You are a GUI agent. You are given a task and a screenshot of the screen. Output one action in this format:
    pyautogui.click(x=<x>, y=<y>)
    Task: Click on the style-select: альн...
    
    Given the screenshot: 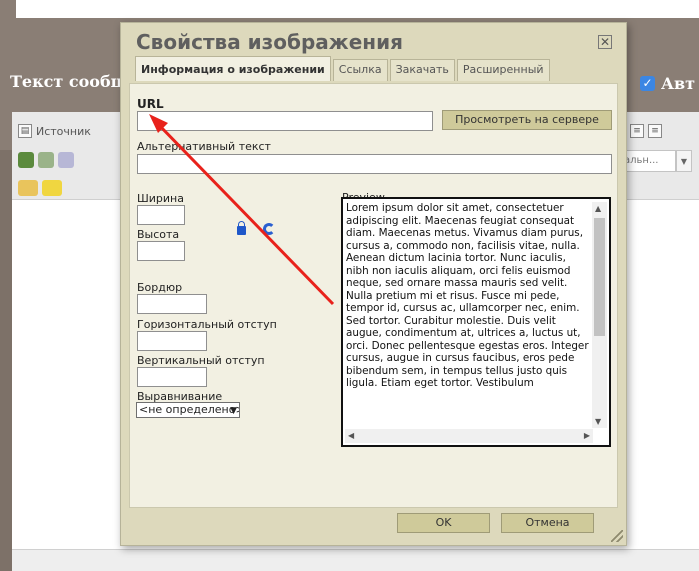 What is the action you would take?
    pyautogui.click(x=648, y=161)
    